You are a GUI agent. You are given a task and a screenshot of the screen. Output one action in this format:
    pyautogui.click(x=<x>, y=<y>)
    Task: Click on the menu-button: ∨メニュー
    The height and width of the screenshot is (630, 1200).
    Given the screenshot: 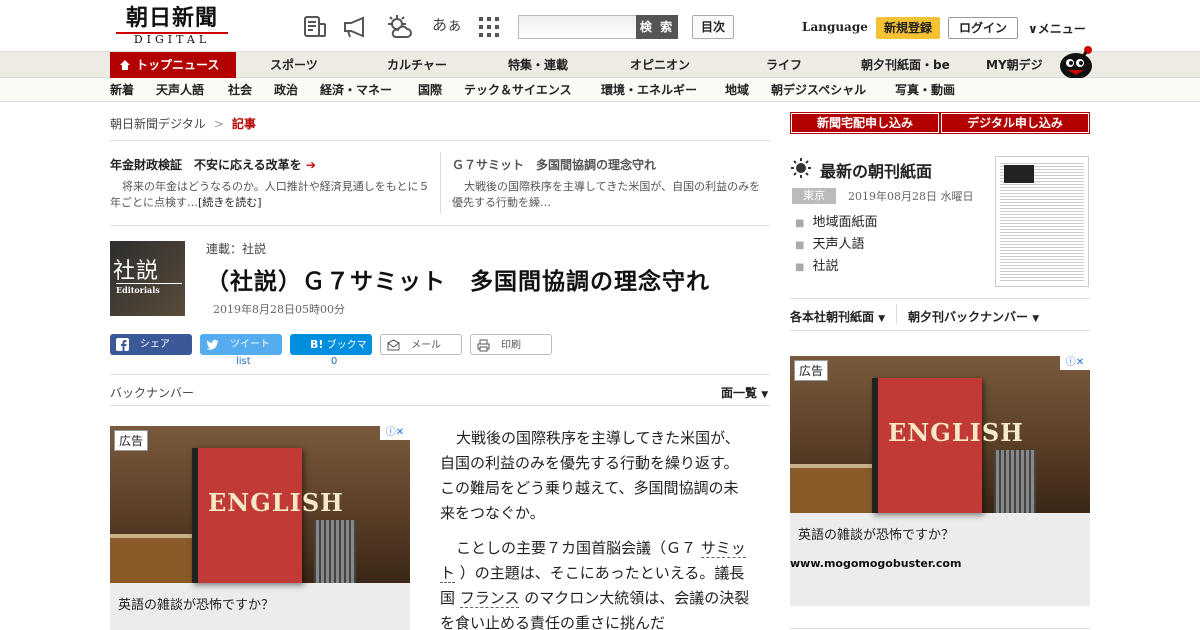 What is the action you would take?
    pyautogui.click(x=1057, y=28)
    